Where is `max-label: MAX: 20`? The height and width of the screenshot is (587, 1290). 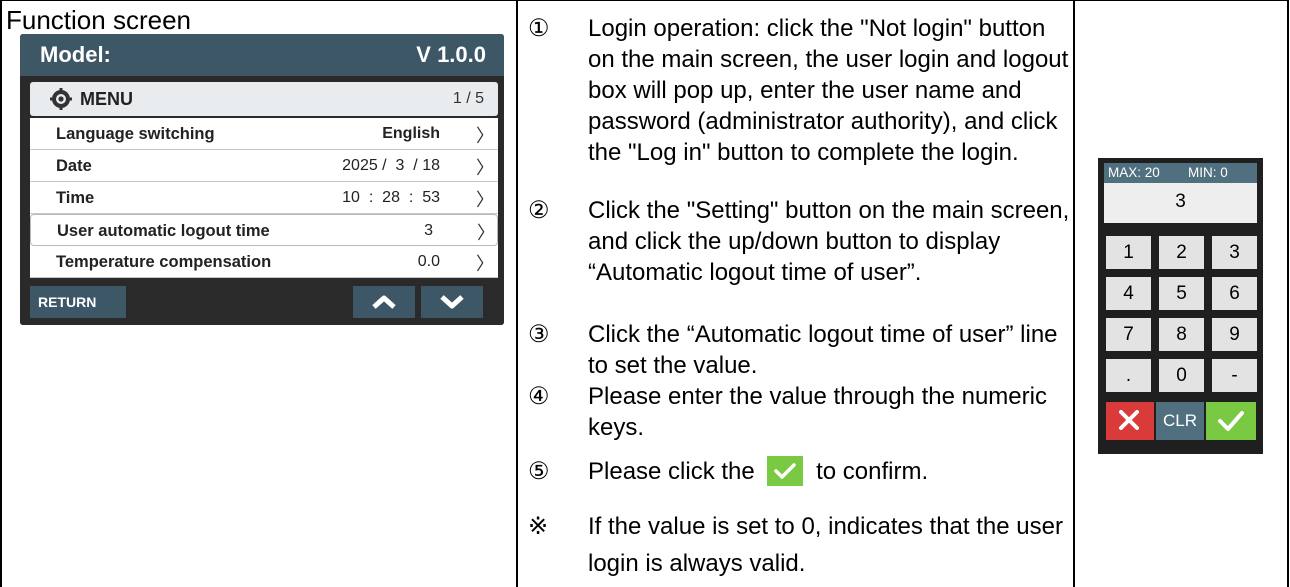 max-label: MAX: 20 is located at coordinates (1134, 172).